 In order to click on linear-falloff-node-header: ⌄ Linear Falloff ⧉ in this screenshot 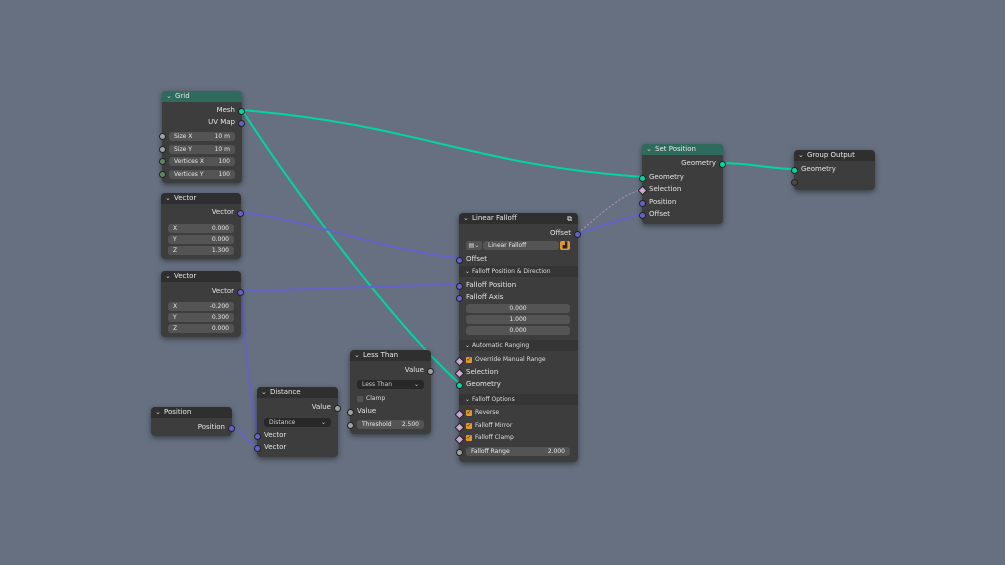, I will do `click(518, 218)`.